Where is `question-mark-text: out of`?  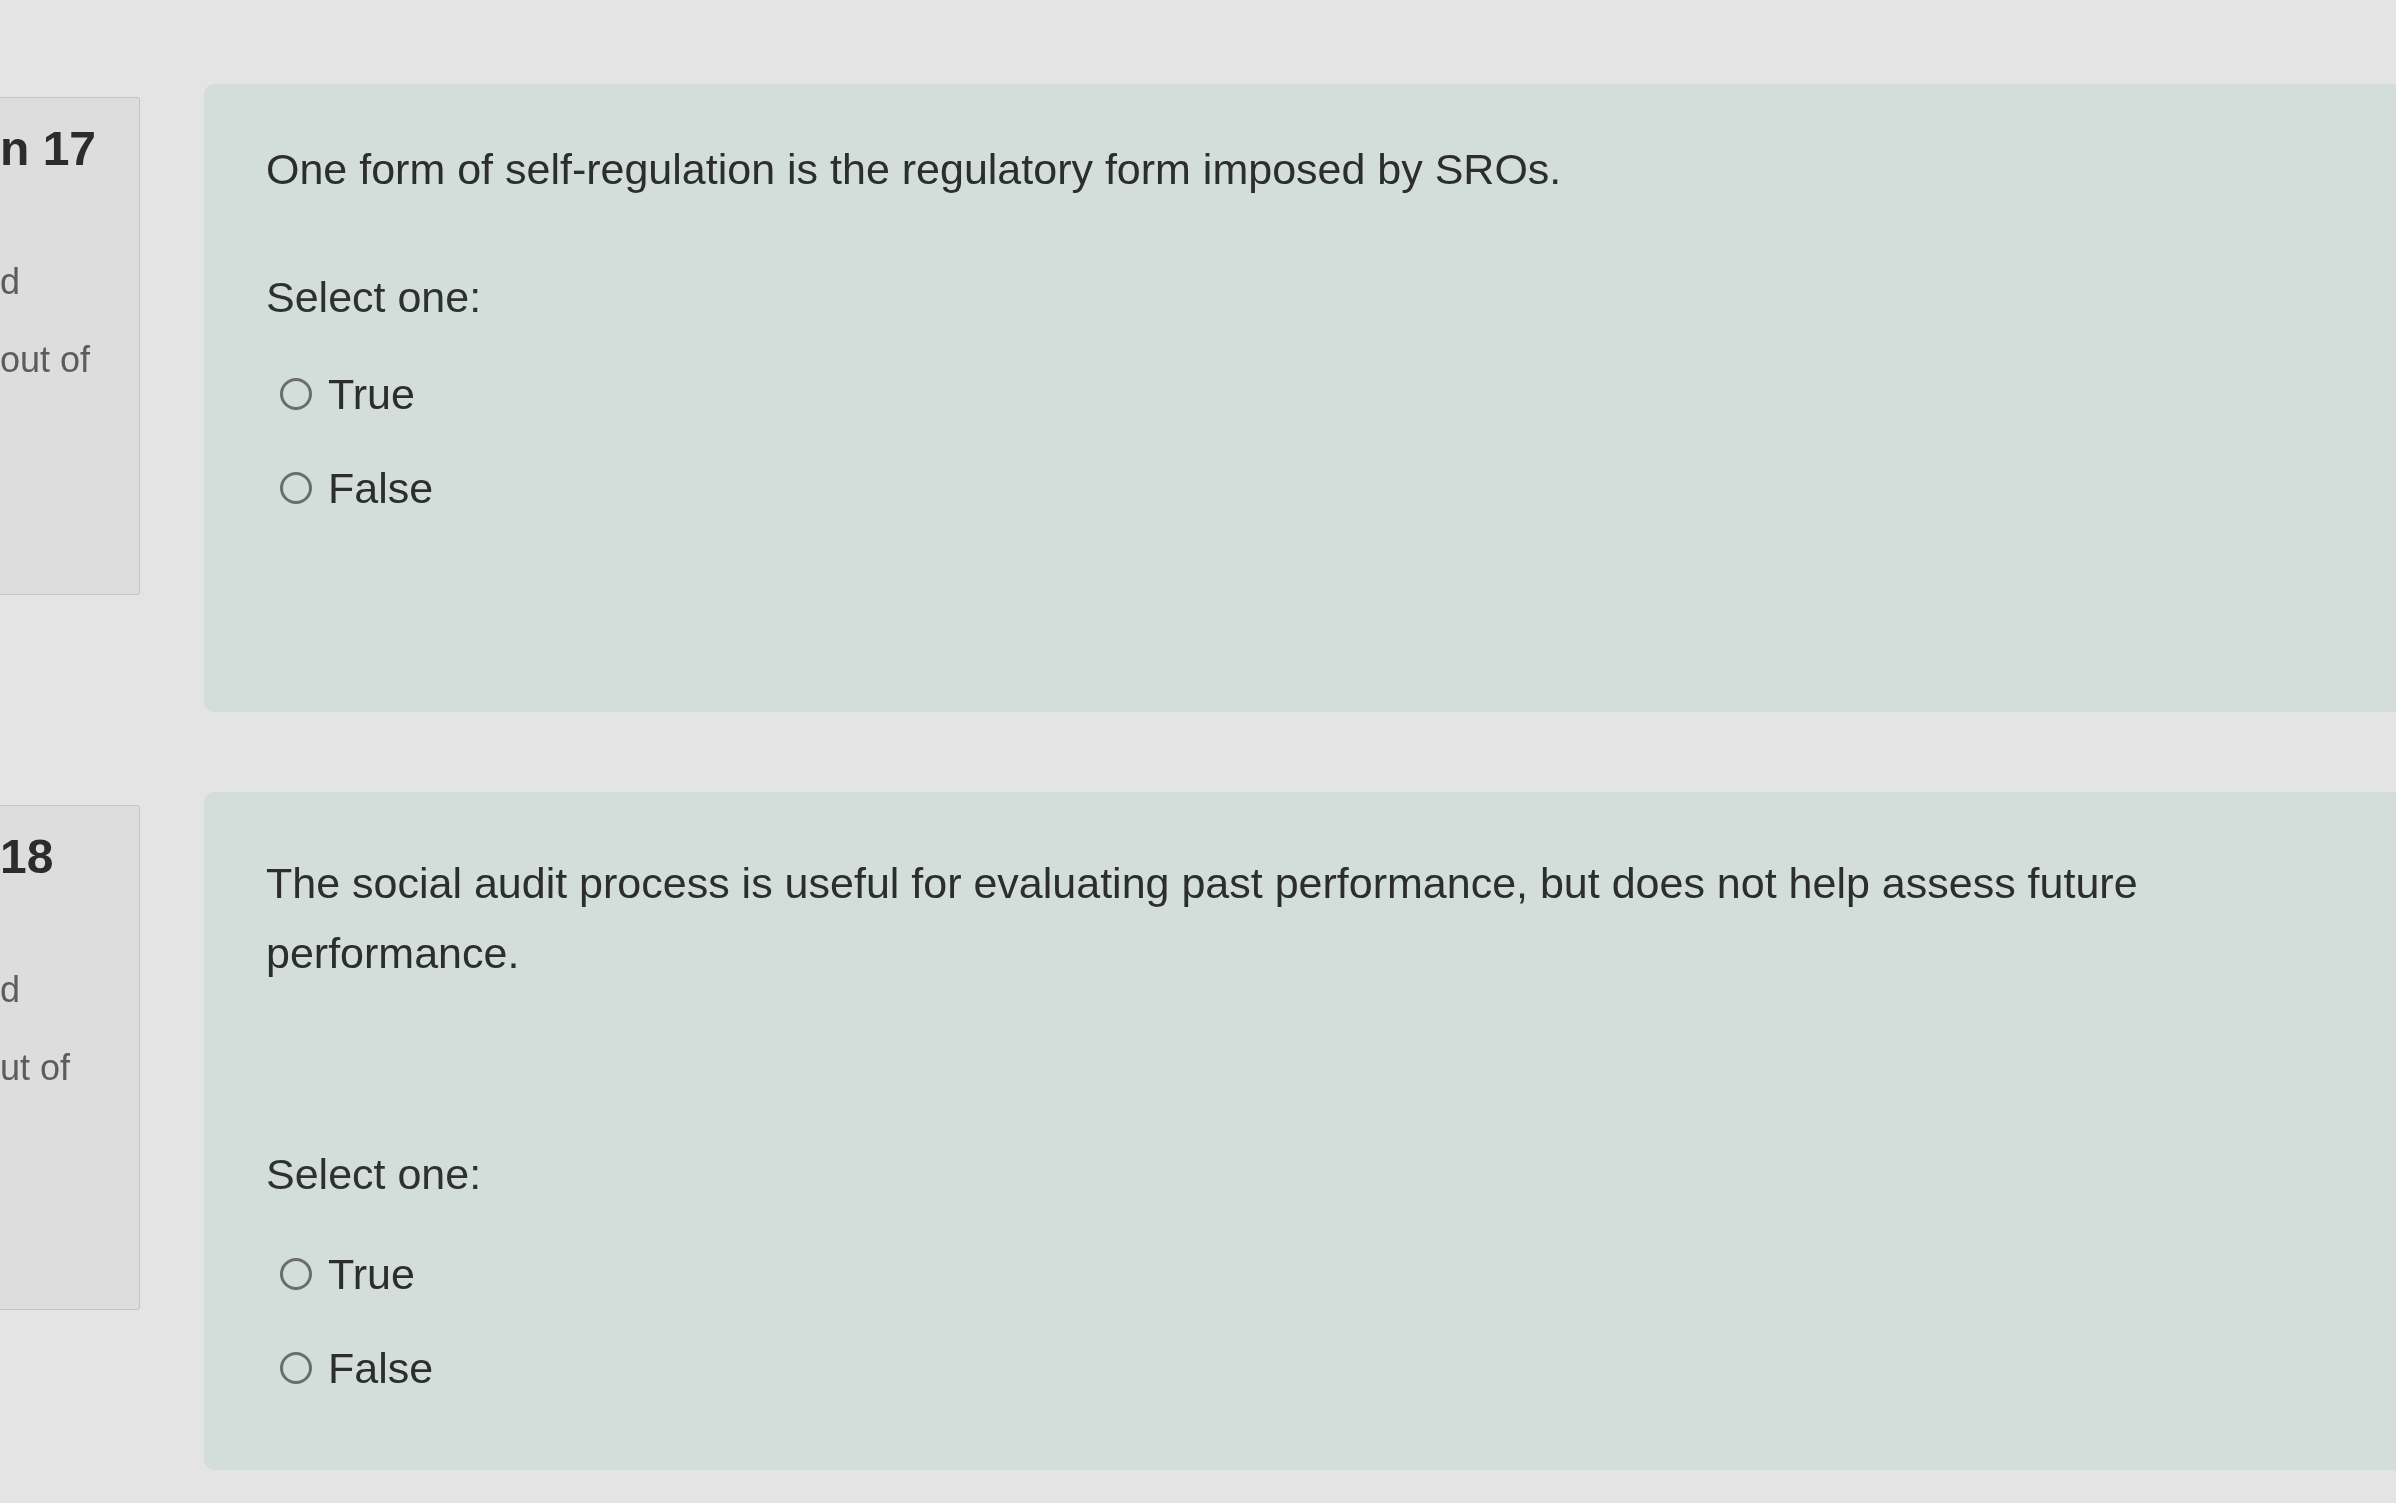 question-mark-text: out of is located at coordinates (45, 360).